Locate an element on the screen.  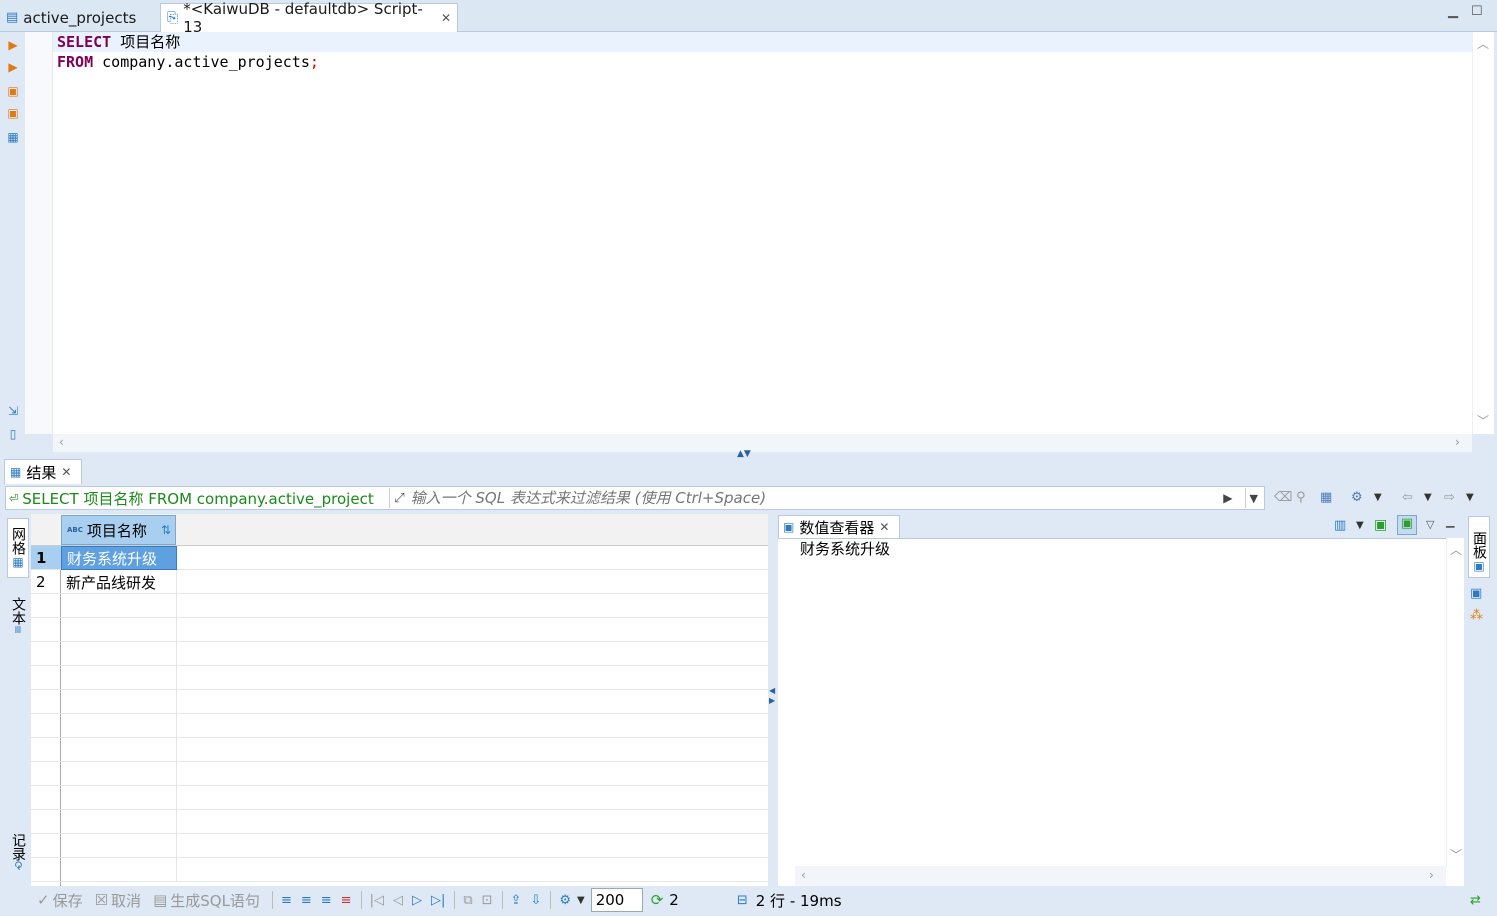
execute-script-new-tab-icon: ▣ is located at coordinates (13, 113).